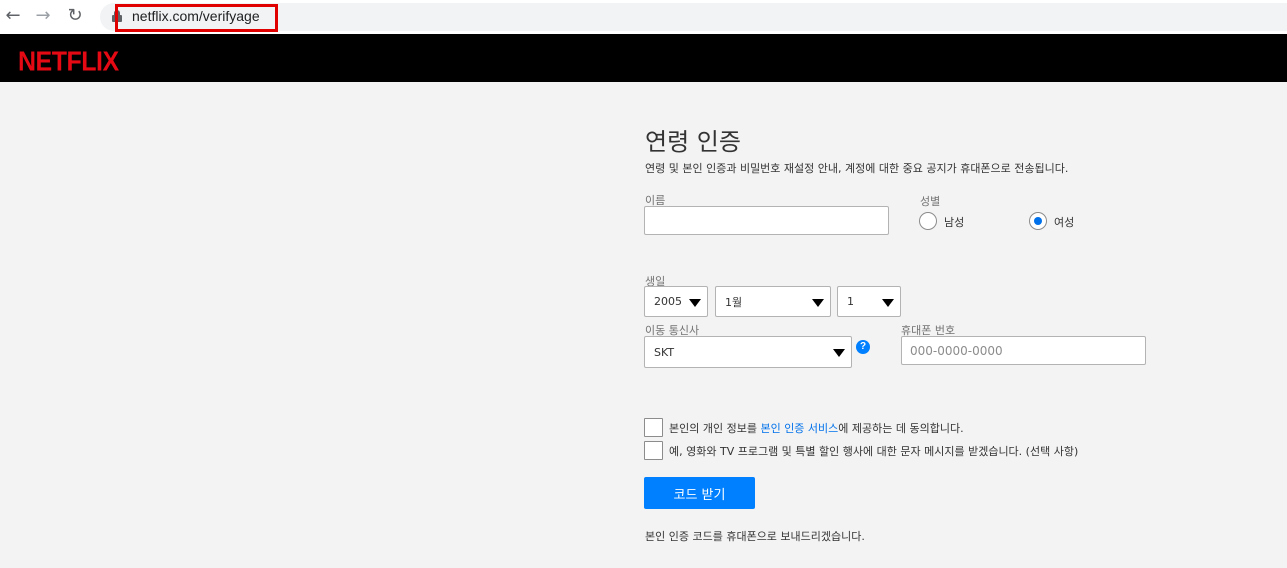 Image resolution: width=1287 pixels, height=568 pixels. I want to click on birth-day-select: 1, so click(869, 301).